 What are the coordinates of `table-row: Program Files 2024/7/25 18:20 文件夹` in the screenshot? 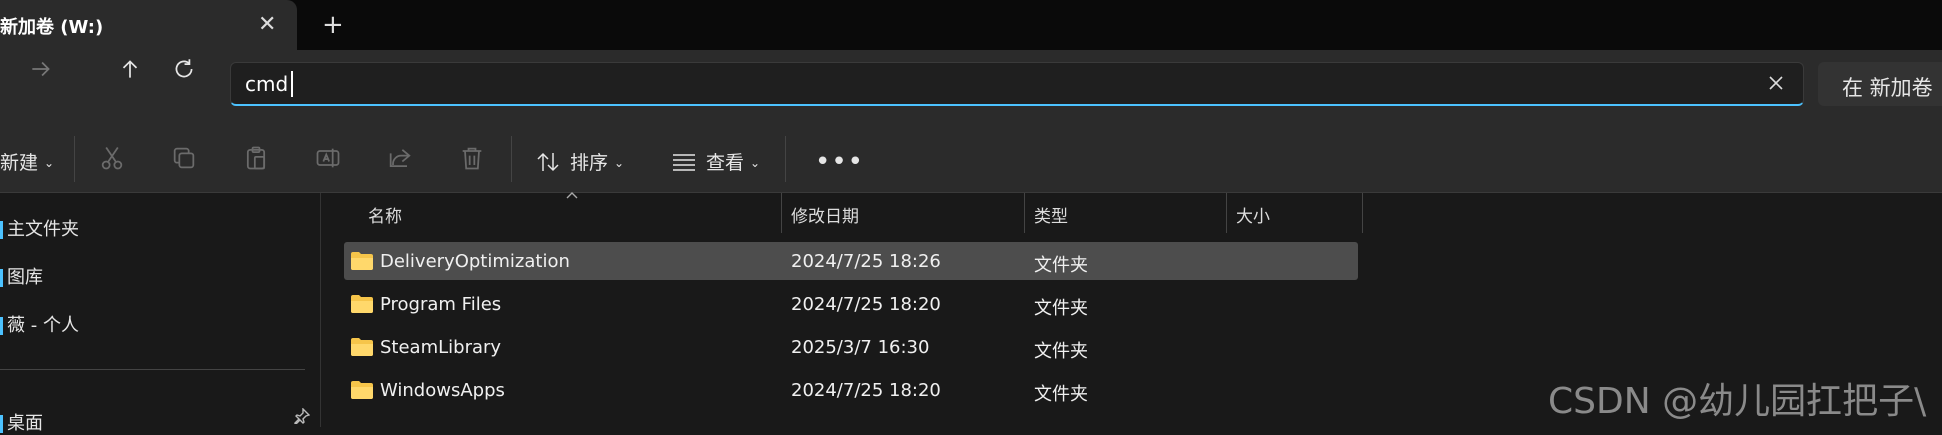 It's located at (851, 304).